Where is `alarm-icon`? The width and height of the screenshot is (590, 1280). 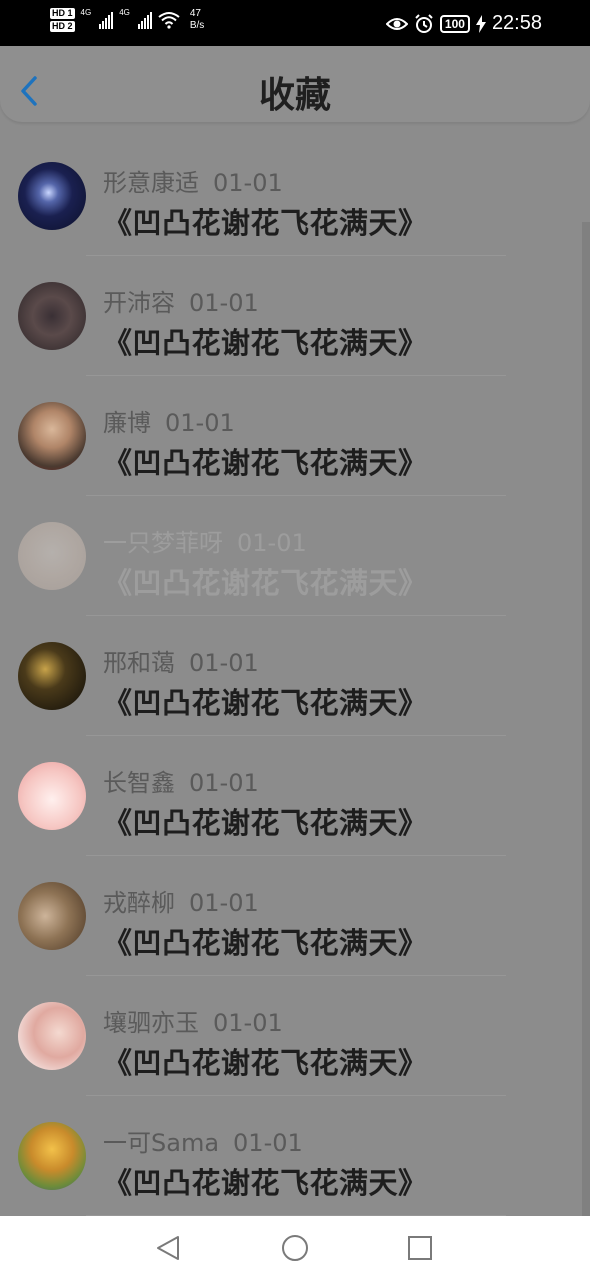 alarm-icon is located at coordinates (424, 23).